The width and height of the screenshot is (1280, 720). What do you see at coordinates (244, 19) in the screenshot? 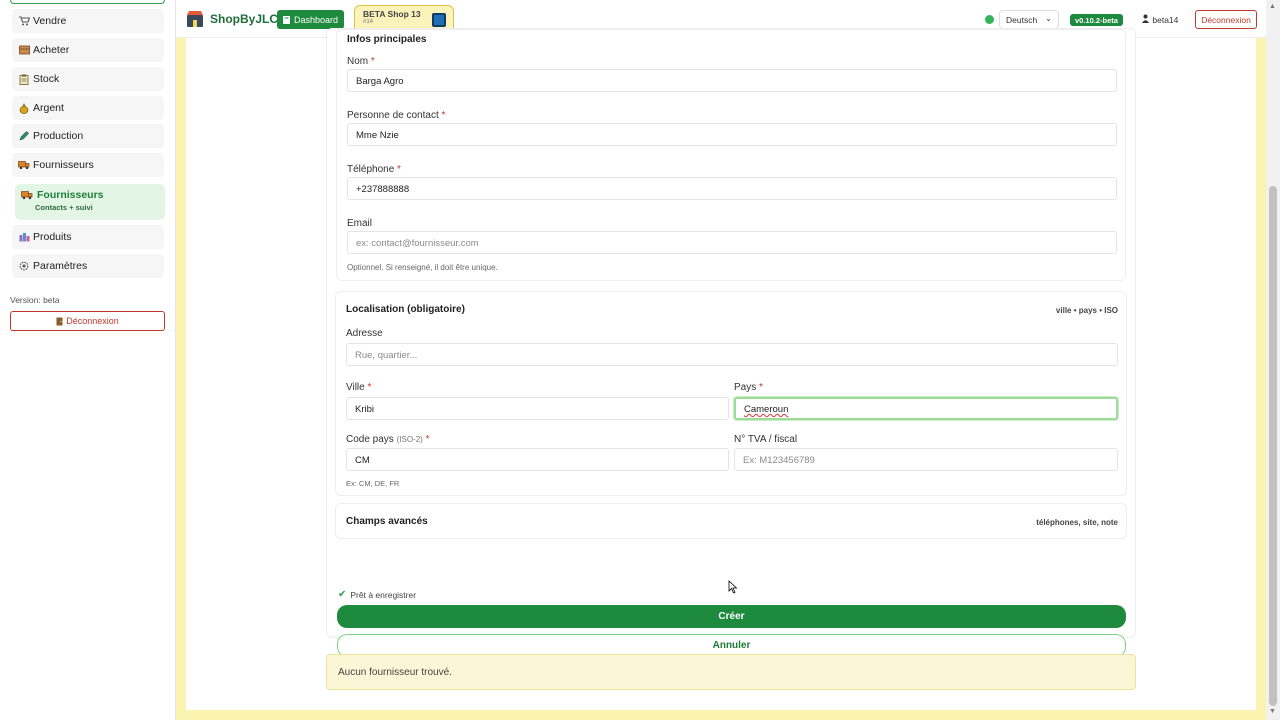
I see `brand-name: ShopByJLC` at bounding box center [244, 19].